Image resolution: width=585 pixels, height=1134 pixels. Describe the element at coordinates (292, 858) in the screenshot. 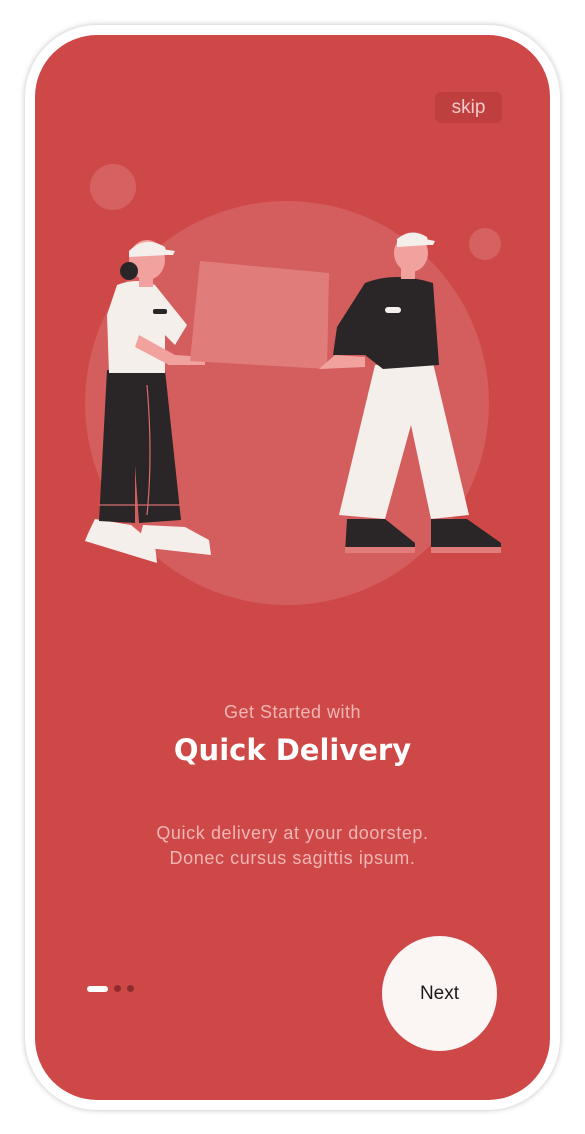

I see `description-line-2: Donec cursus sagittis ipsum.` at that location.